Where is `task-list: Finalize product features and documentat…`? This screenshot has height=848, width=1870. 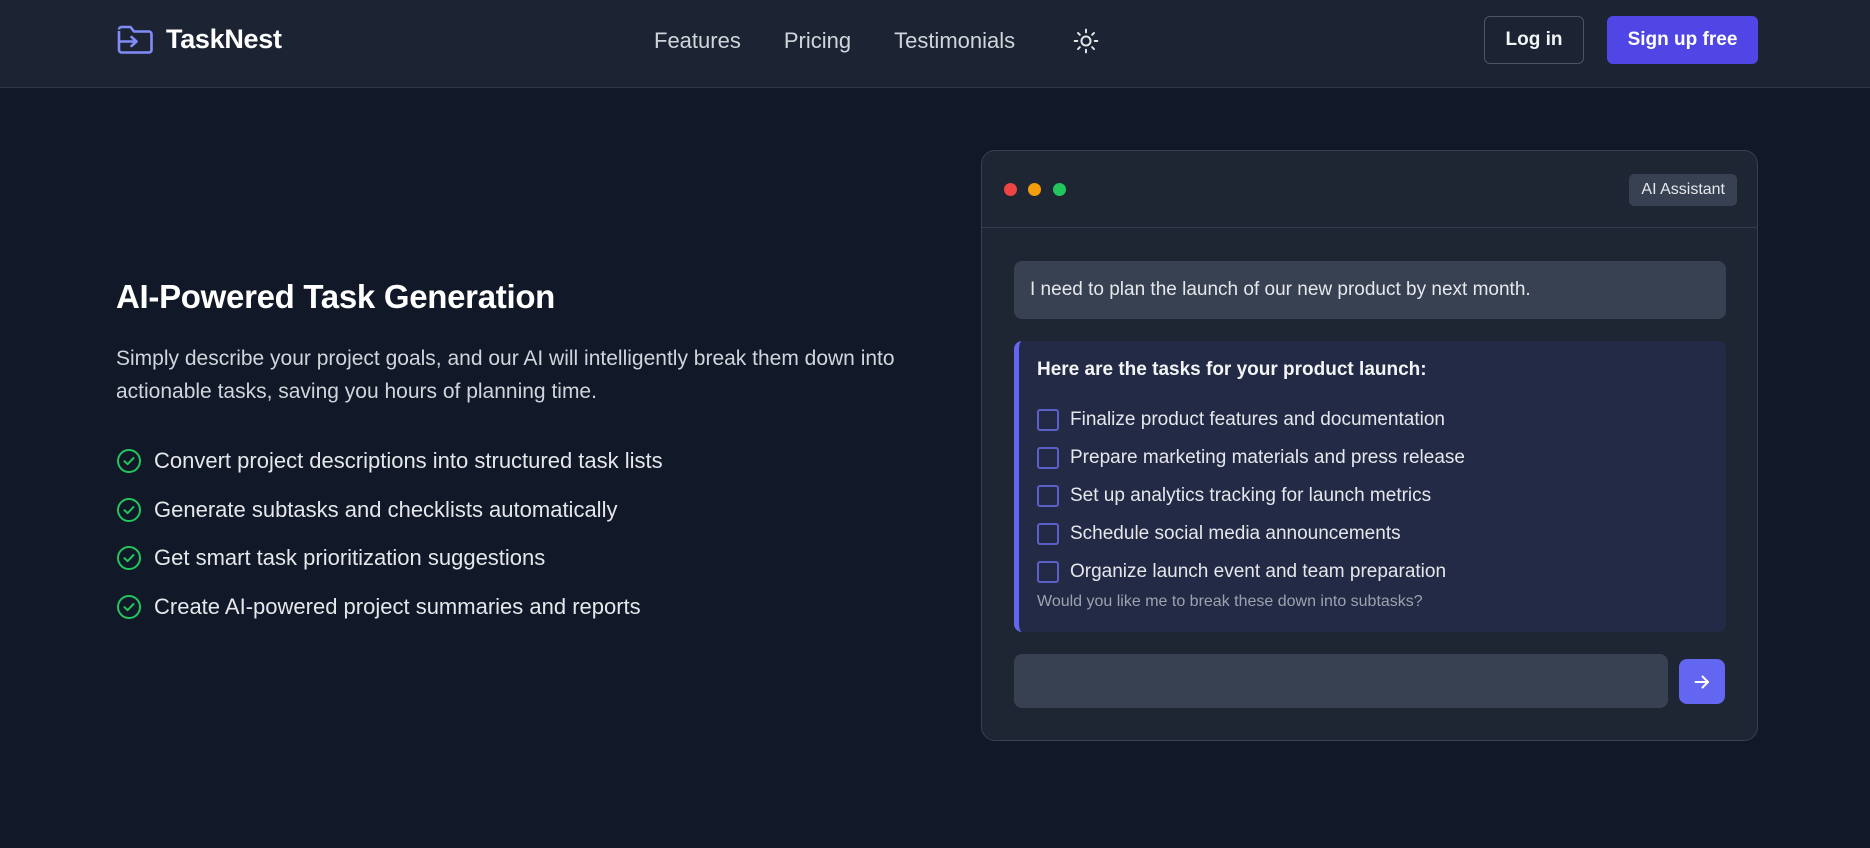
task-list: Finalize product features and documentat… is located at coordinates (1251, 496).